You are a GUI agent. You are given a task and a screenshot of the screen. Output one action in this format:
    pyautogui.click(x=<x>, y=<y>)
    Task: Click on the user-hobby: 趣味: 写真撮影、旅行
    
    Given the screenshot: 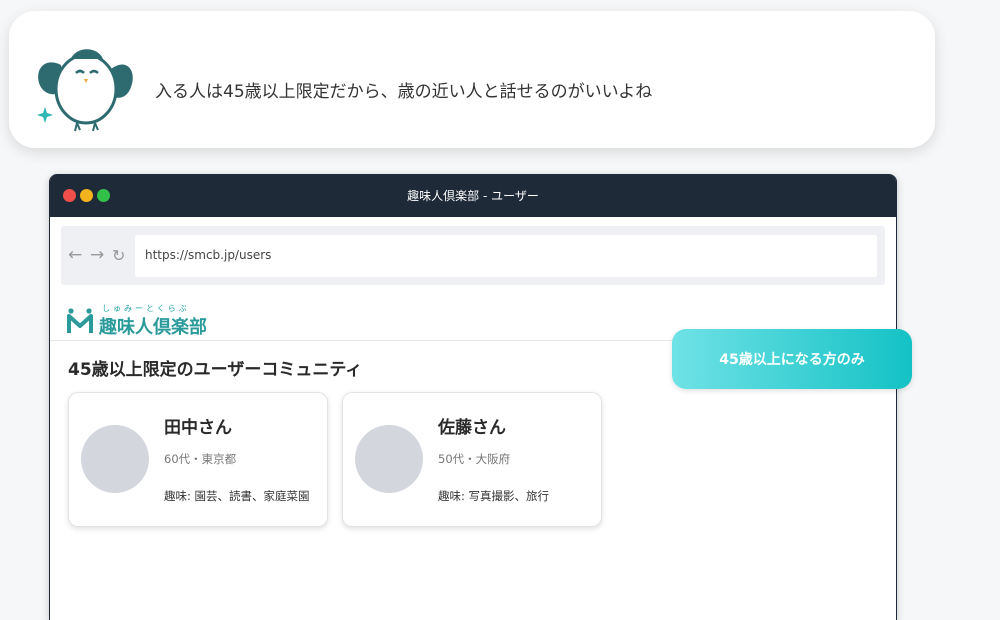 What is the action you would take?
    pyautogui.click(x=494, y=496)
    